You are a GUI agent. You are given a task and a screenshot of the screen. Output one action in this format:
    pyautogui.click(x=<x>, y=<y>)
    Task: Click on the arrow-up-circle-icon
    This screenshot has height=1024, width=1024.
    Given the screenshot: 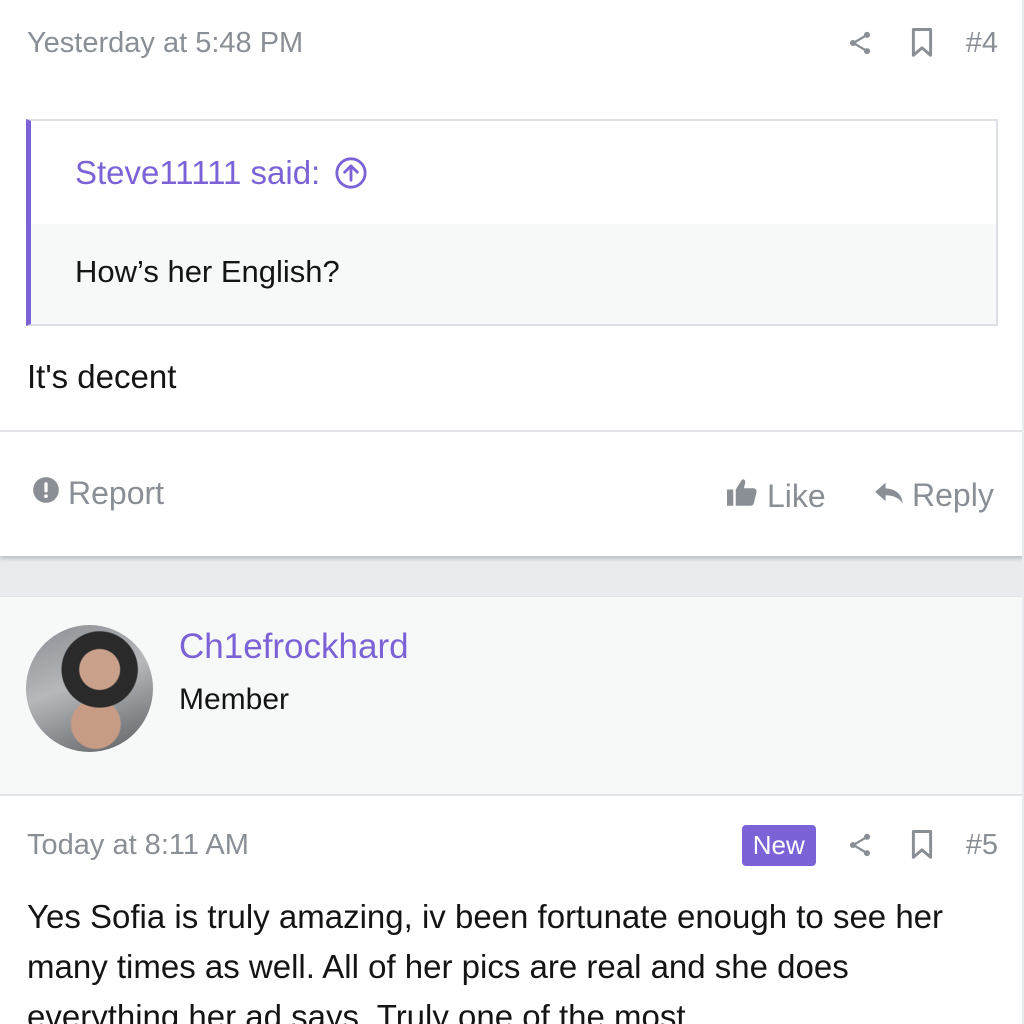 What is the action you would take?
    pyautogui.click(x=352, y=173)
    